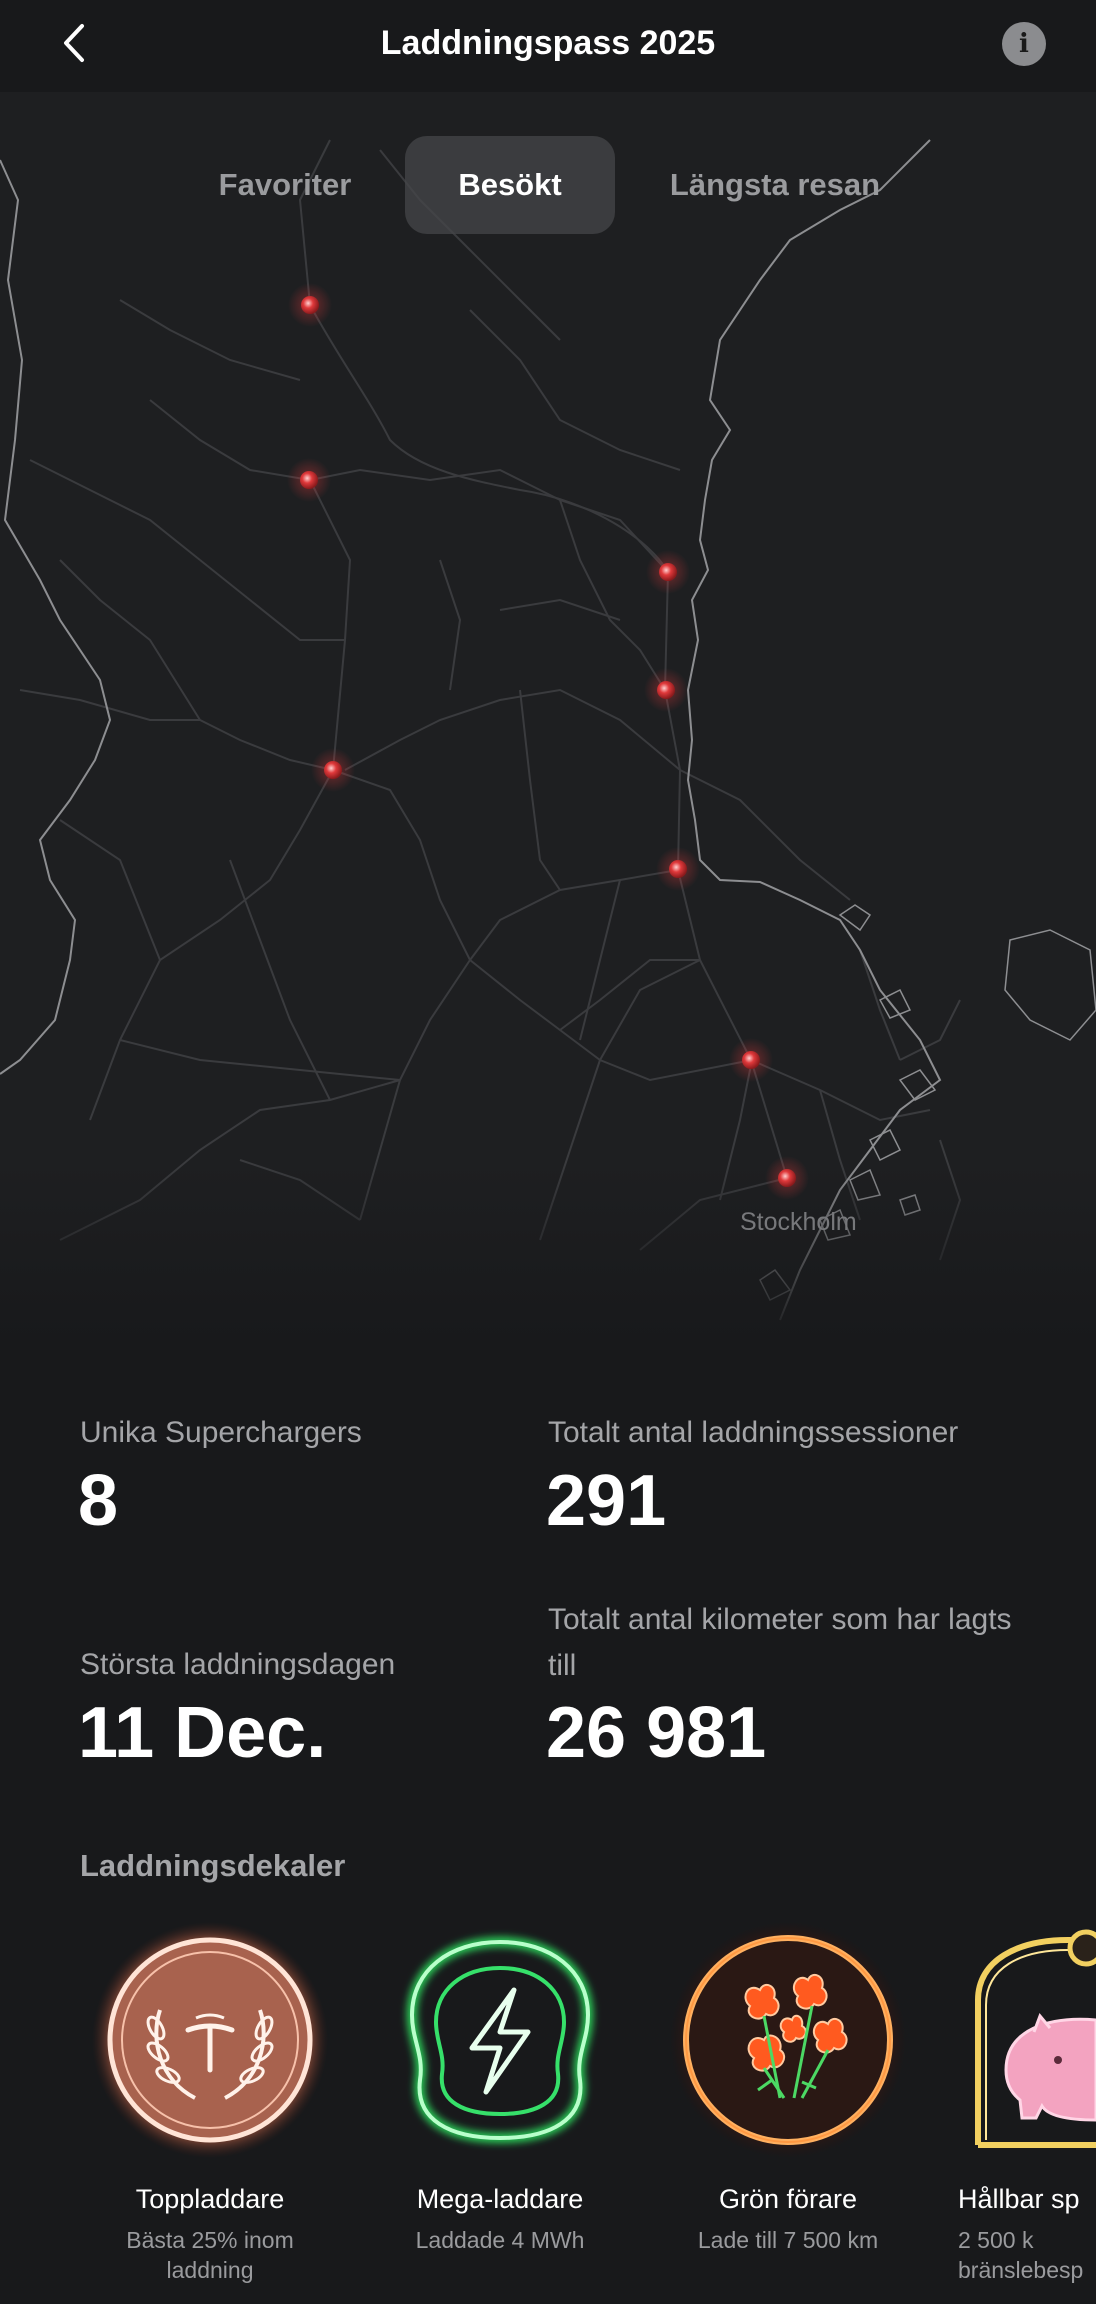 This screenshot has height=2304, width=1096. I want to click on piggy-bank-badge-icon, so click(1027, 2040).